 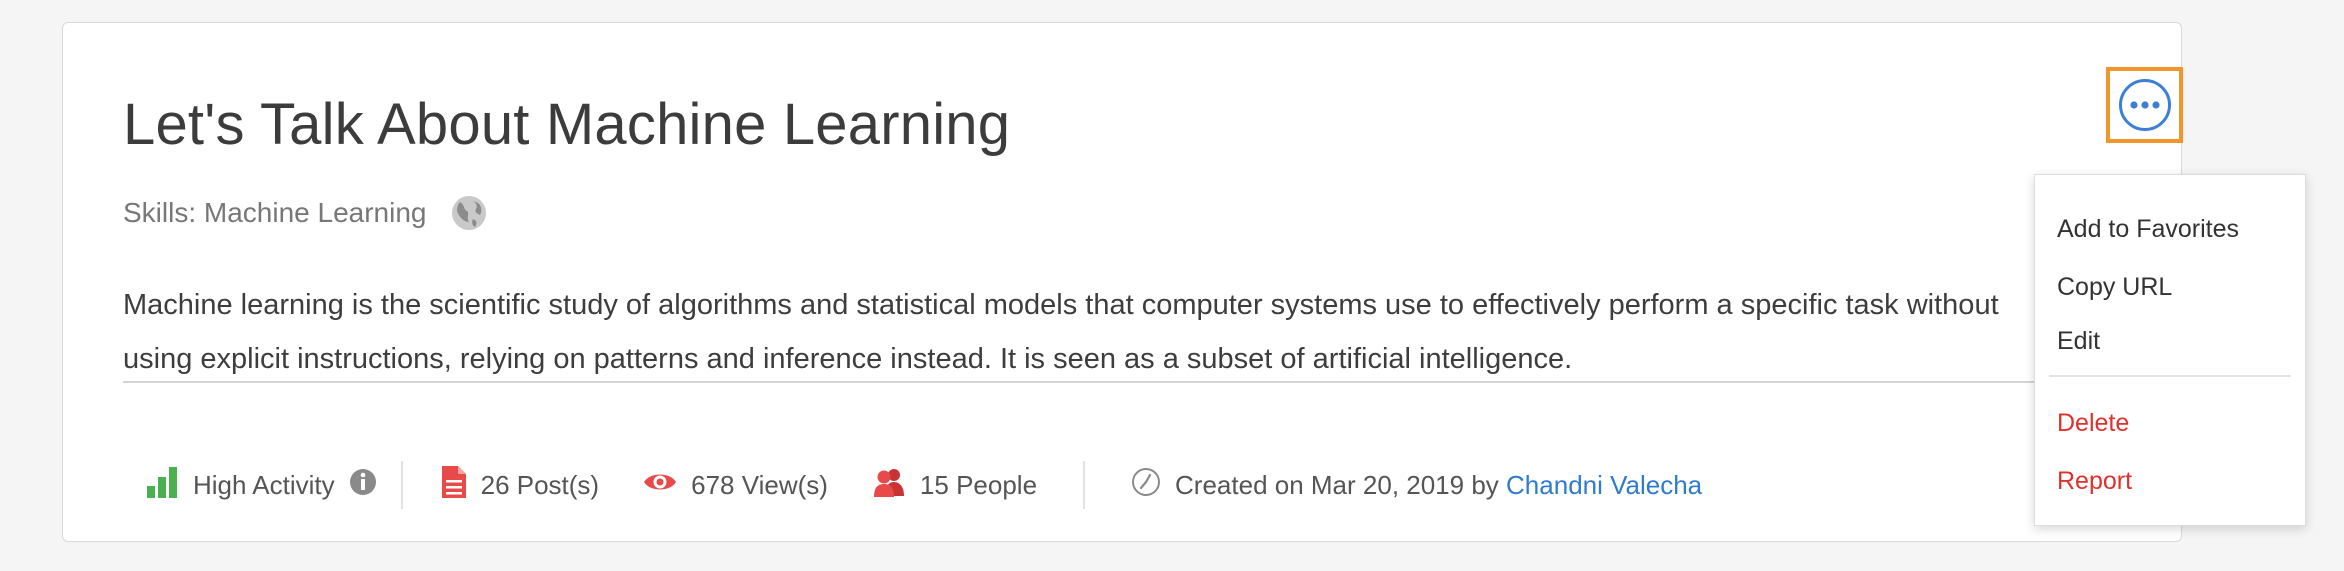 What do you see at coordinates (1604, 485) in the screenshot?
I see `author-link: Chandni Valecha` at bounding box center [1604, 485].